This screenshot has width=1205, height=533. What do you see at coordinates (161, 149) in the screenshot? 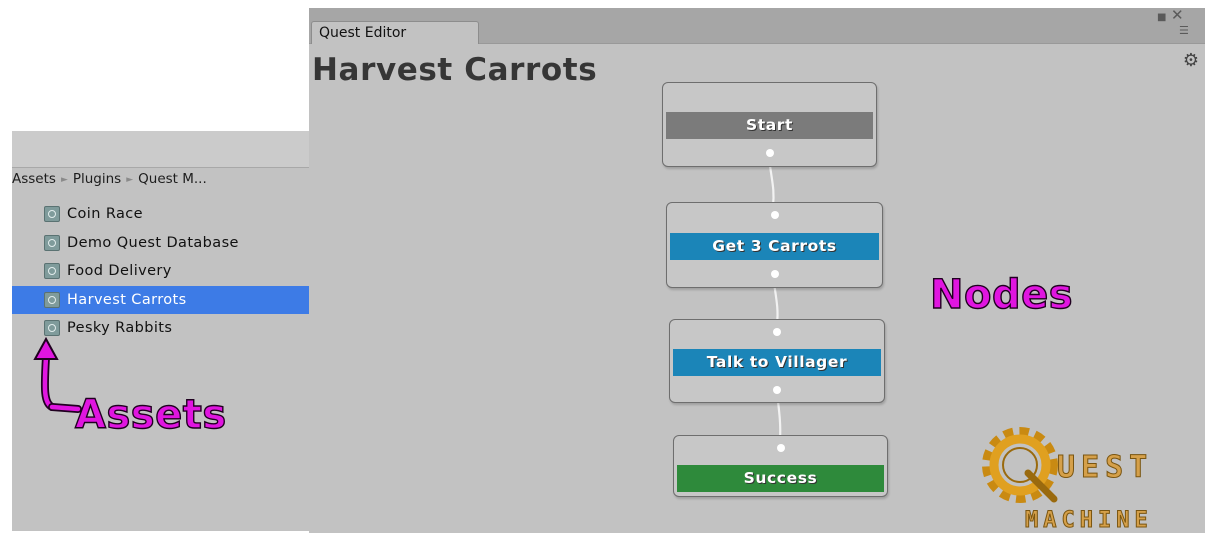
I see `project-toolbar` at bounding box center [161, 149].